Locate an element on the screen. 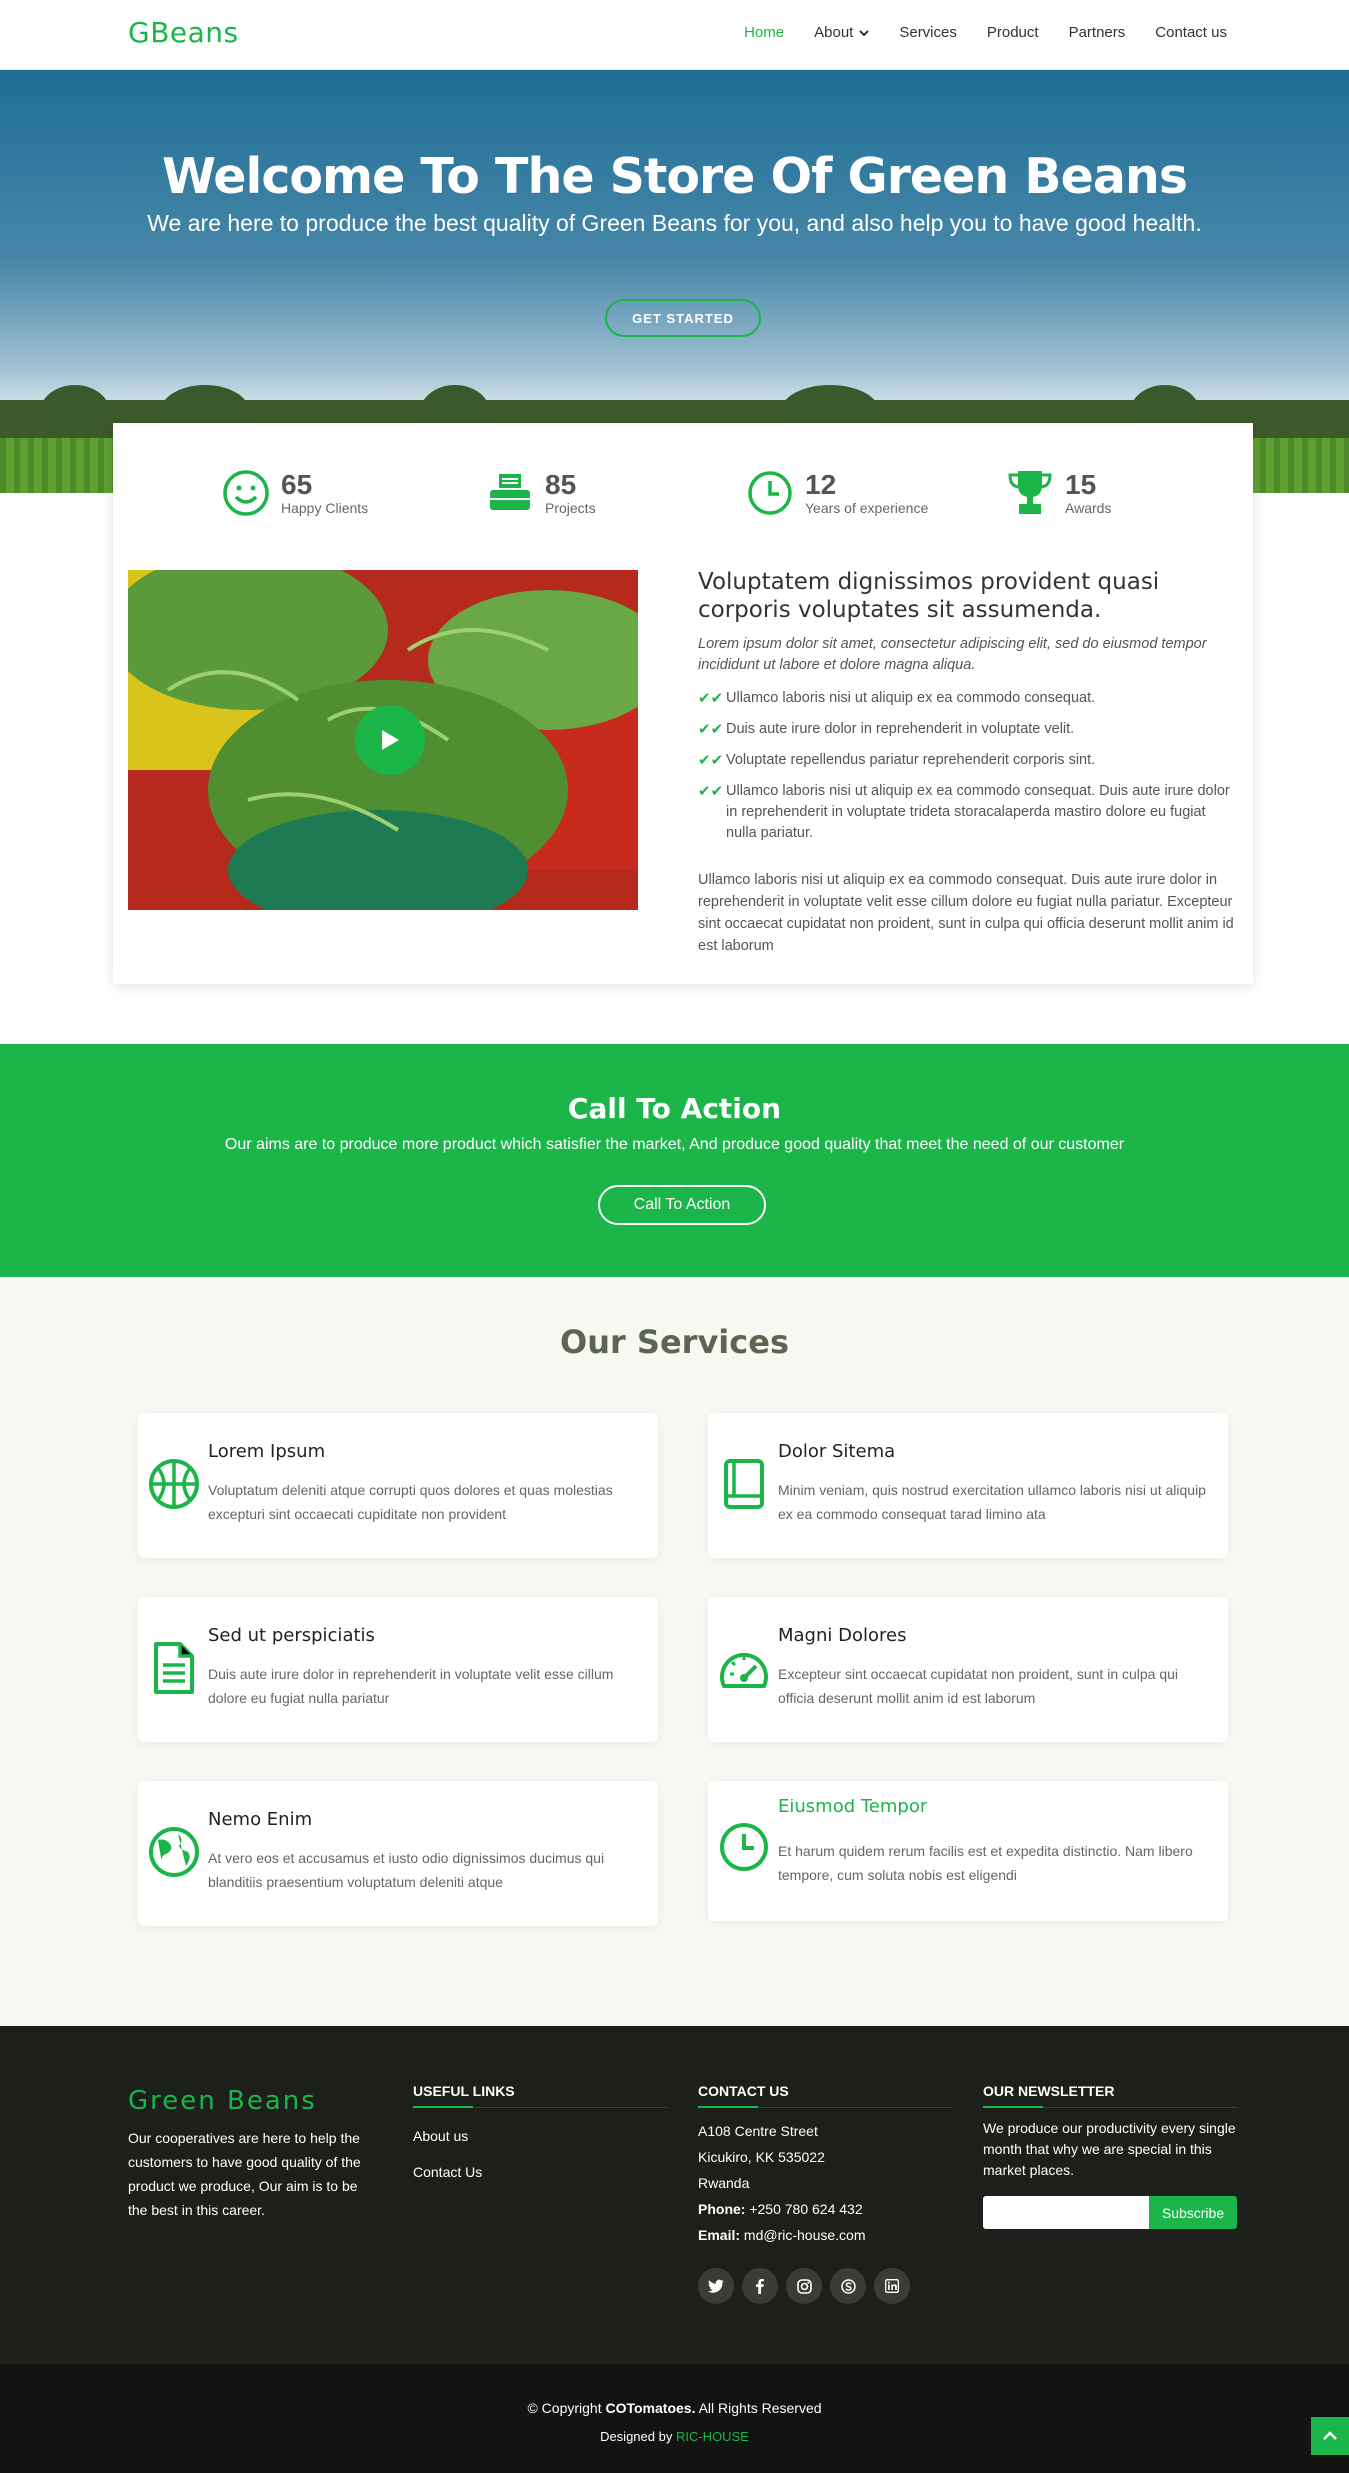 The height and width of the screenshot is (2473, 1349). get-started-button: GET STARTED is located at coordinates (683, 318).